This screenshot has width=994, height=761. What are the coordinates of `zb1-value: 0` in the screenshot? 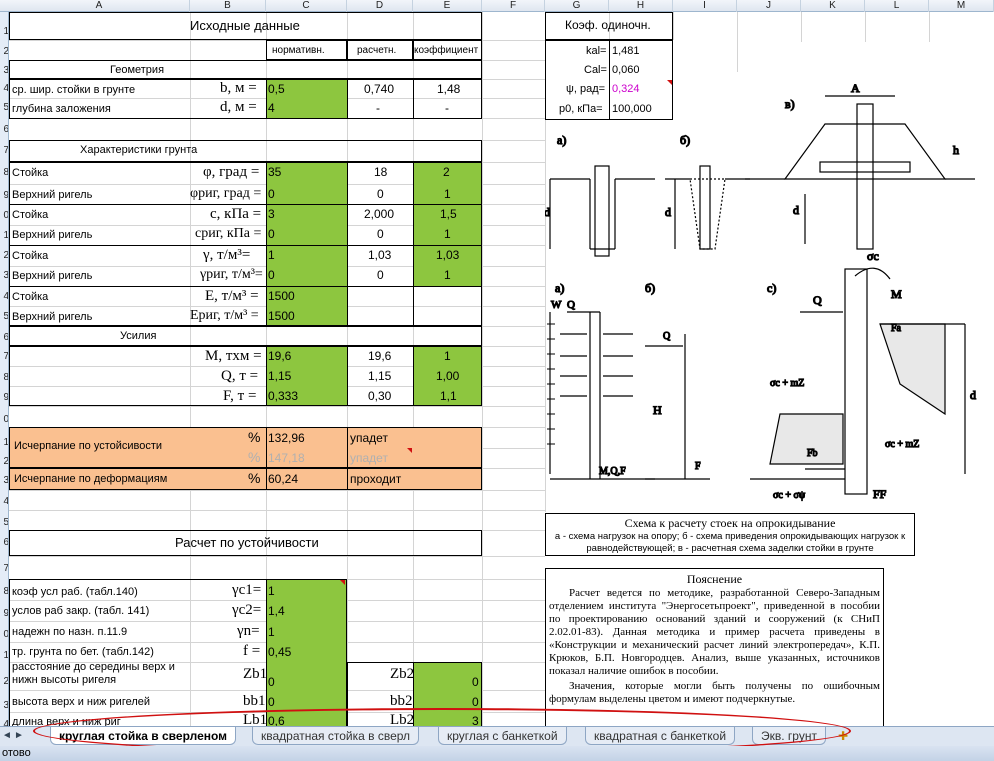 It's located at (271, 682).